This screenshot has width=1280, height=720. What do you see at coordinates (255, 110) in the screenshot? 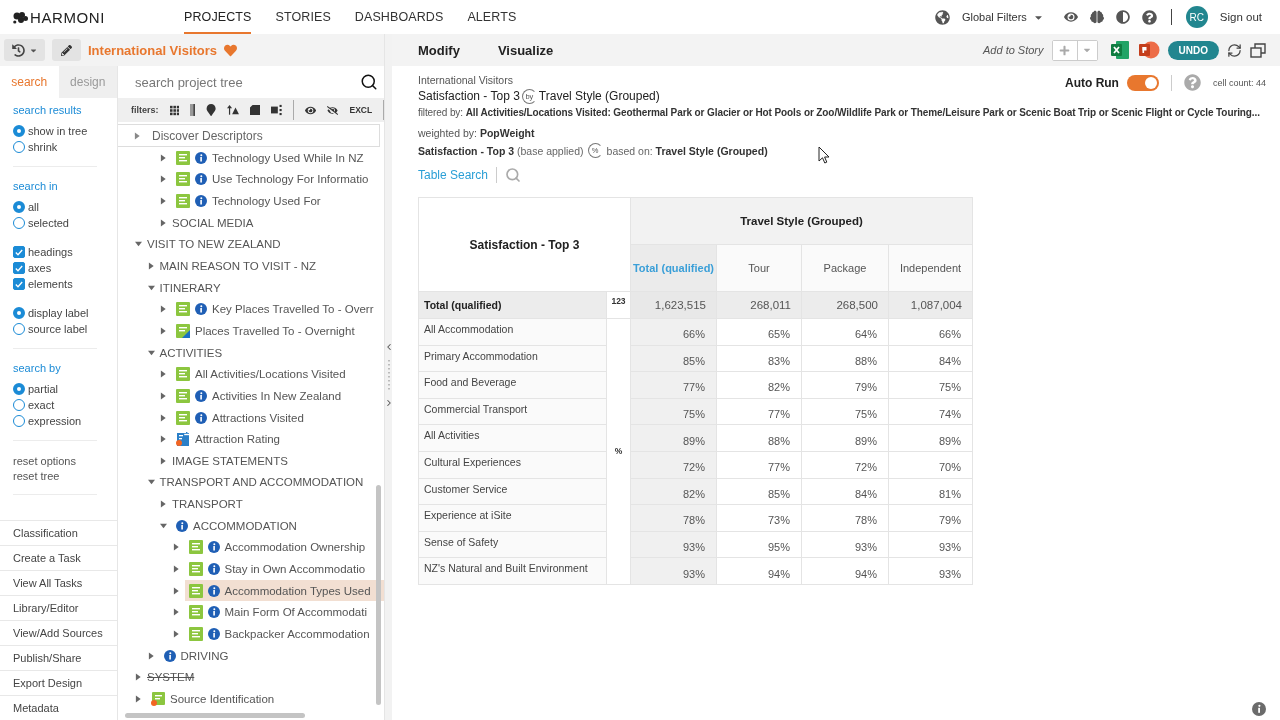
I see `folder-icon` at bounding box center [255, 110].